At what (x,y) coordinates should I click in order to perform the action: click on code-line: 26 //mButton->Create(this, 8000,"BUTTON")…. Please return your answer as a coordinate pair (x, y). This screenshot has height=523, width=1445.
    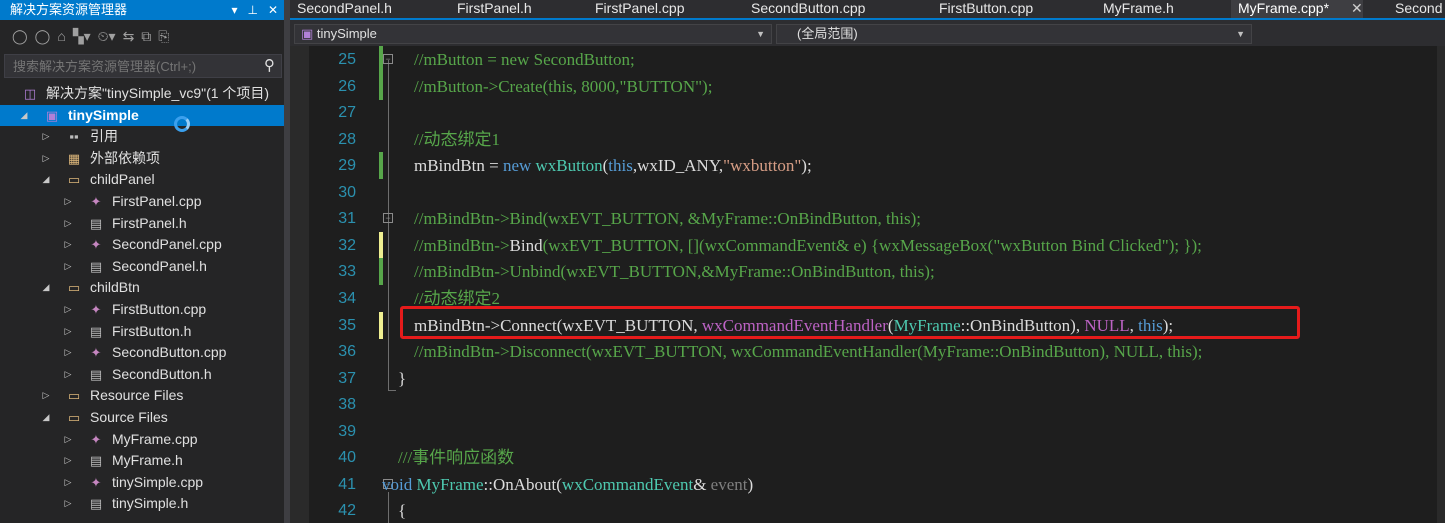
    Looking at the image, I should click on (867, 86).